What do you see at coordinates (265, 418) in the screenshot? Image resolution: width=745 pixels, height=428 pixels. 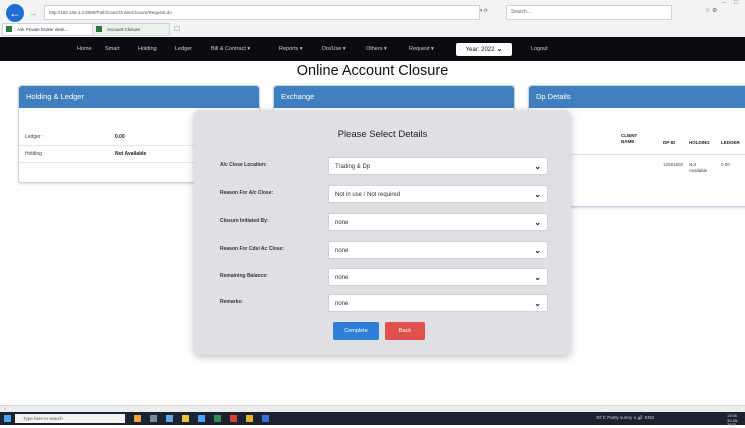 I see `app-icon` at bounding box center [265, 418].